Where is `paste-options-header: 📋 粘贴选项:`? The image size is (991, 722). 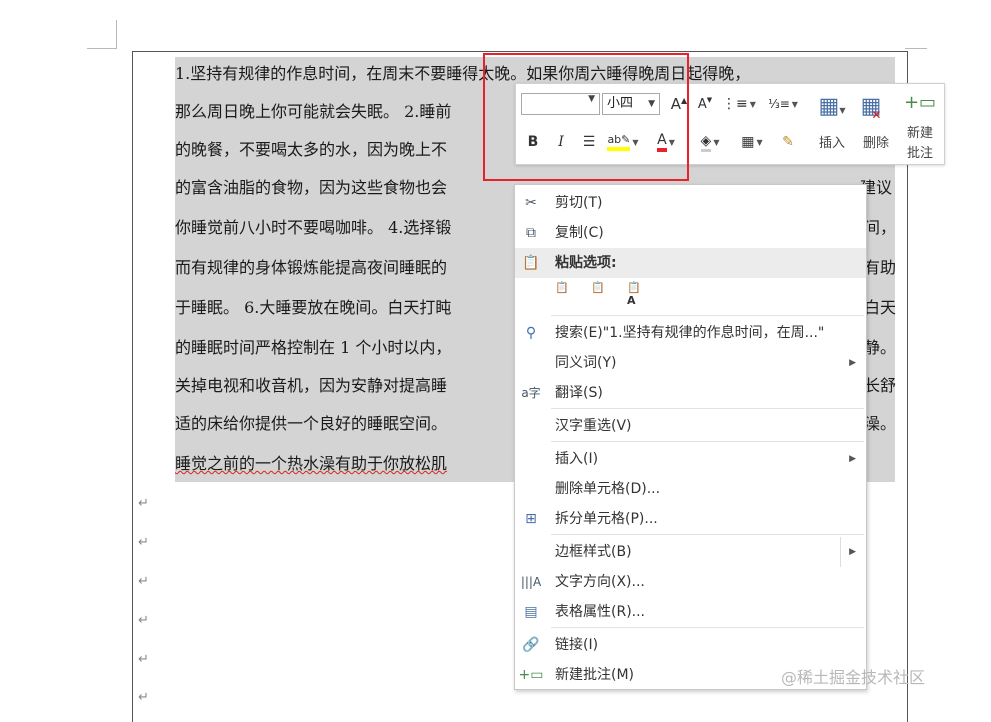
paste-options-header: 📋 粘贴选项: is located at coordinates (690, 263).